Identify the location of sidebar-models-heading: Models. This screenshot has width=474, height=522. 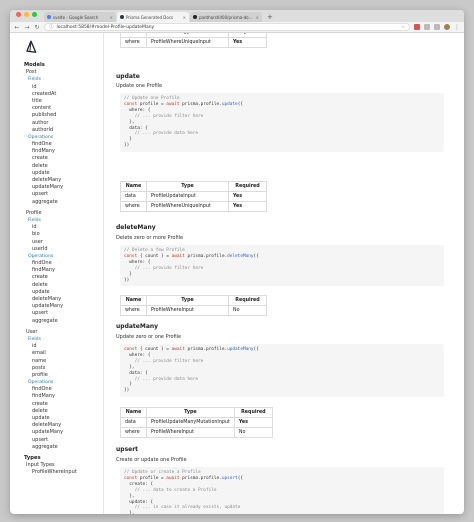
(34, 65).